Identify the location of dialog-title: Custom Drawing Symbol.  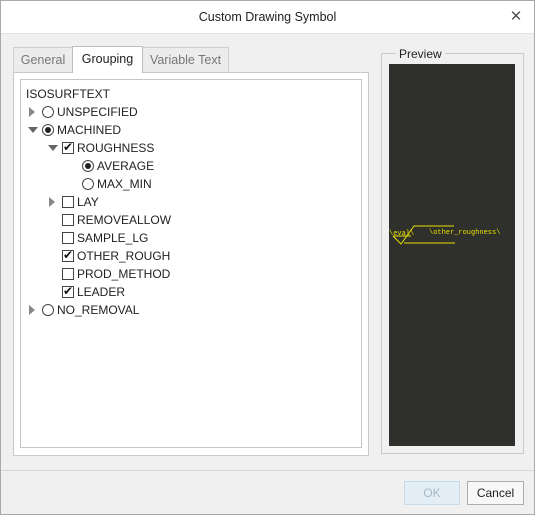
(267, 17).